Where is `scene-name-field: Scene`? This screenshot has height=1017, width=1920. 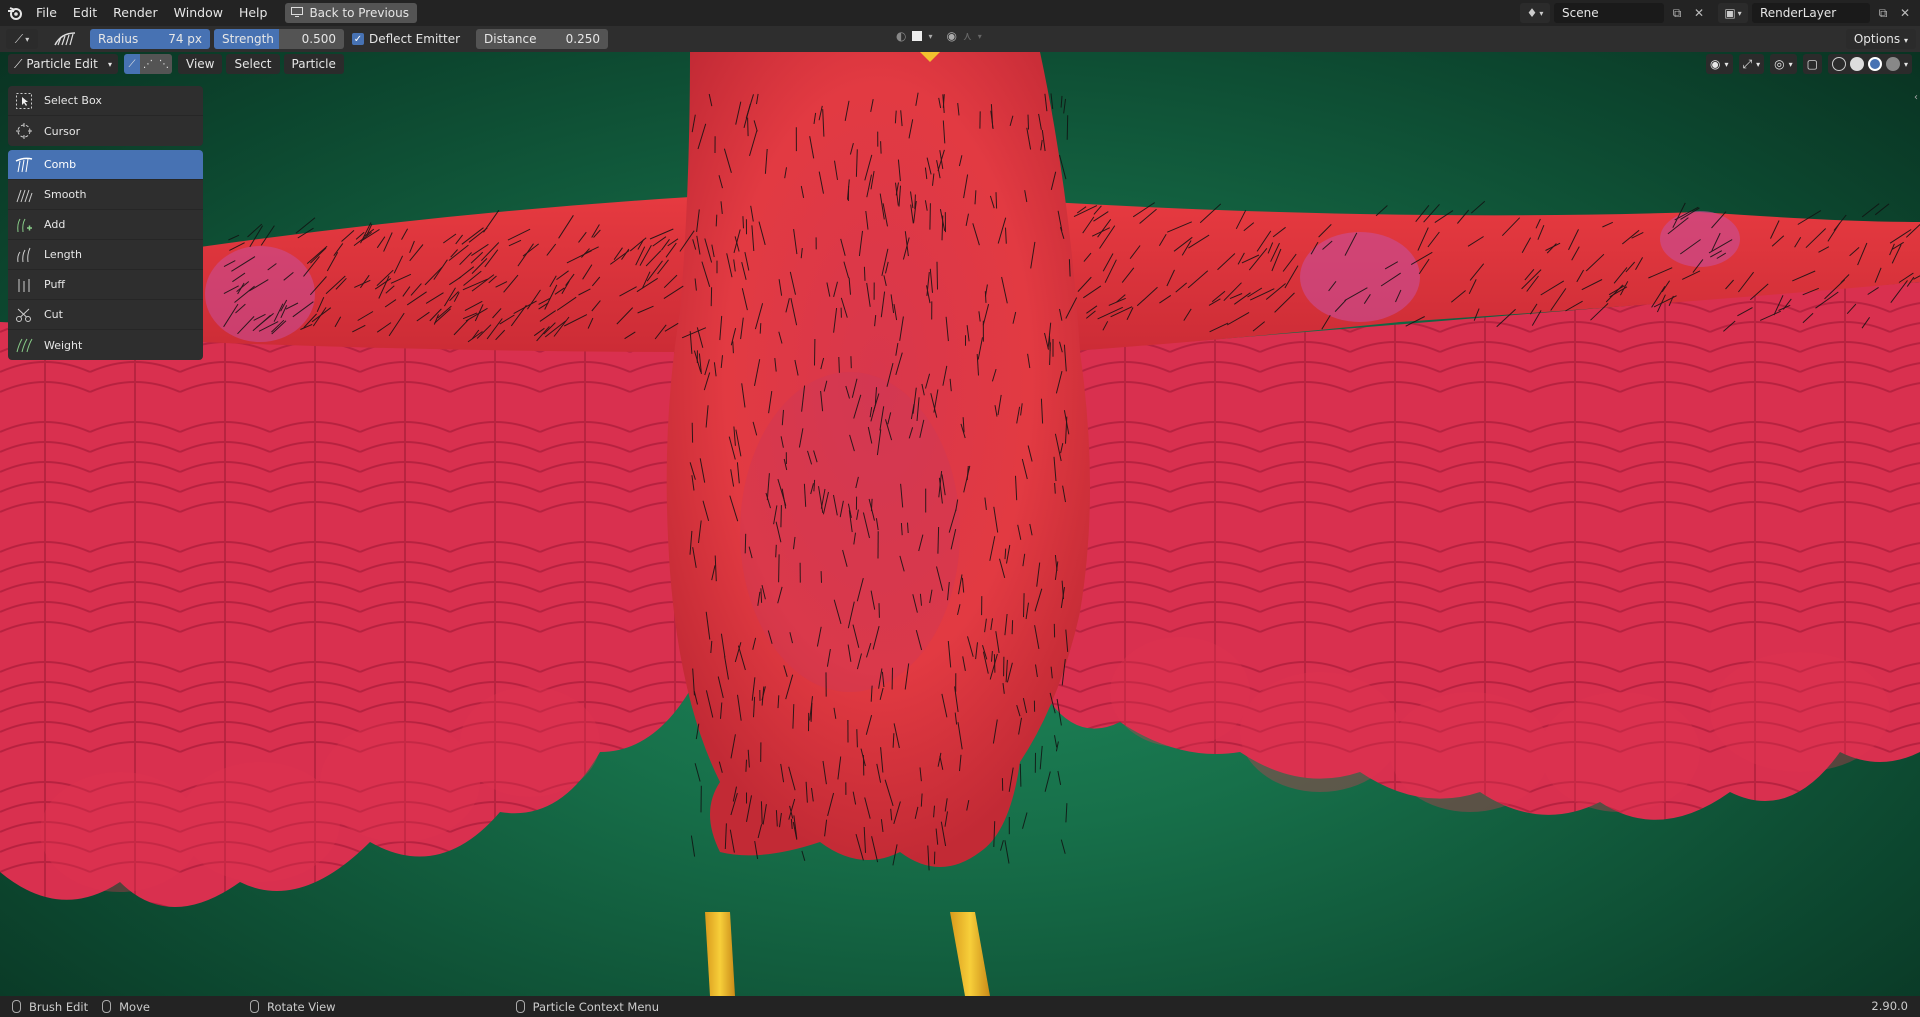
scene-name-field: Scene is located at coordinates (1609, 13).